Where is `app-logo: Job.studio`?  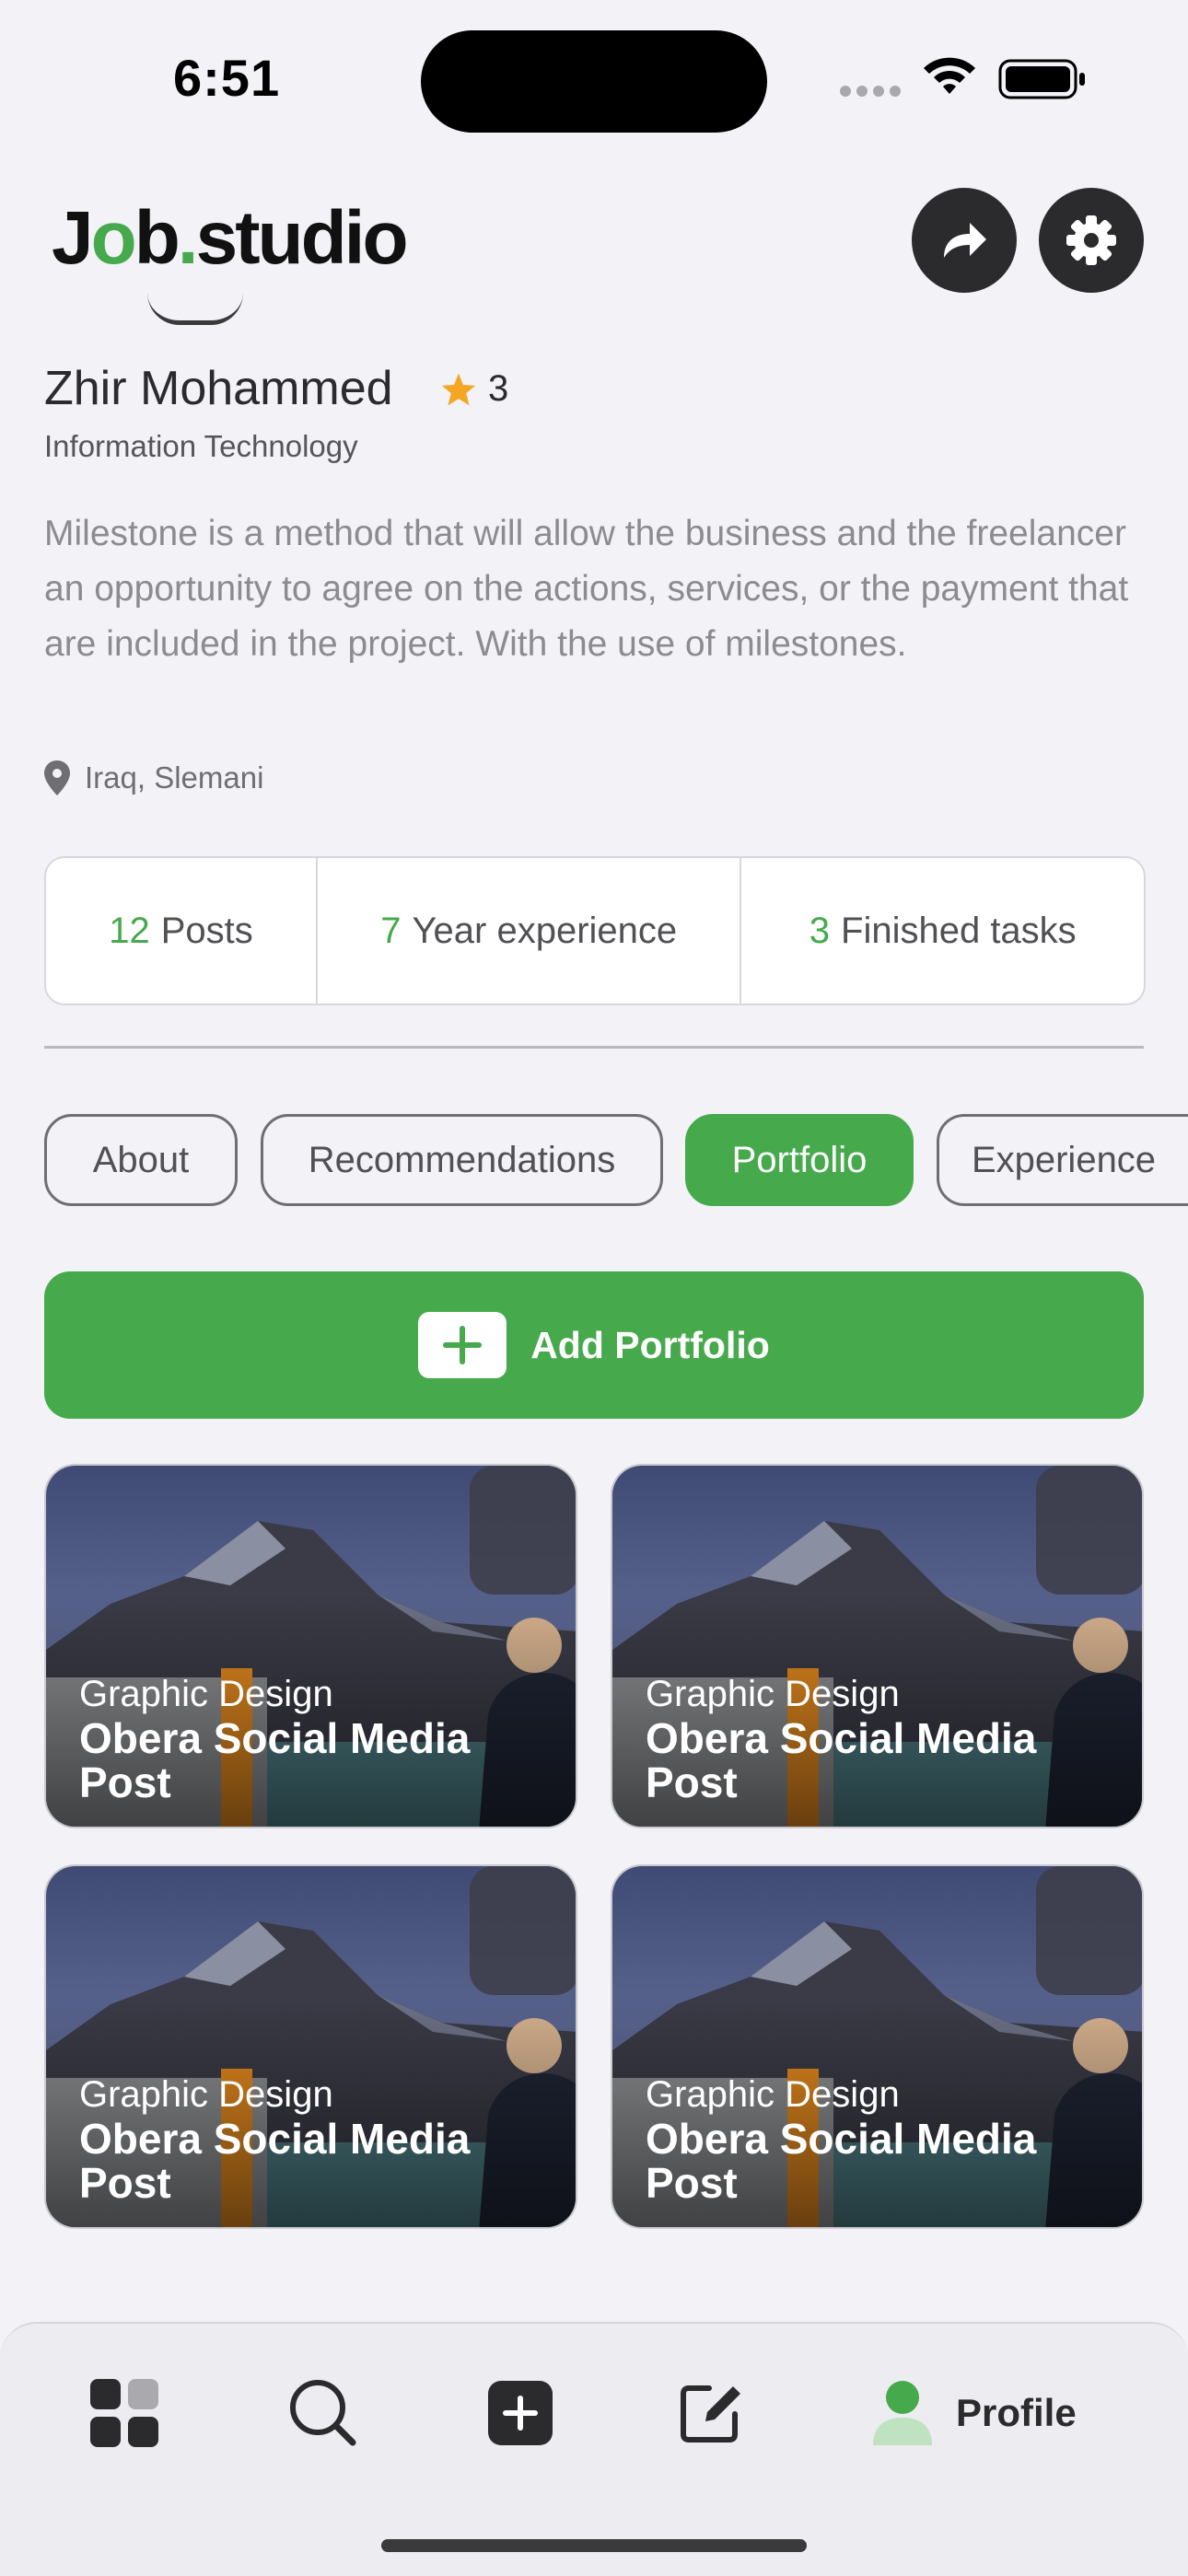 app-logo: Job.studio is located at coordinates (230, 238).